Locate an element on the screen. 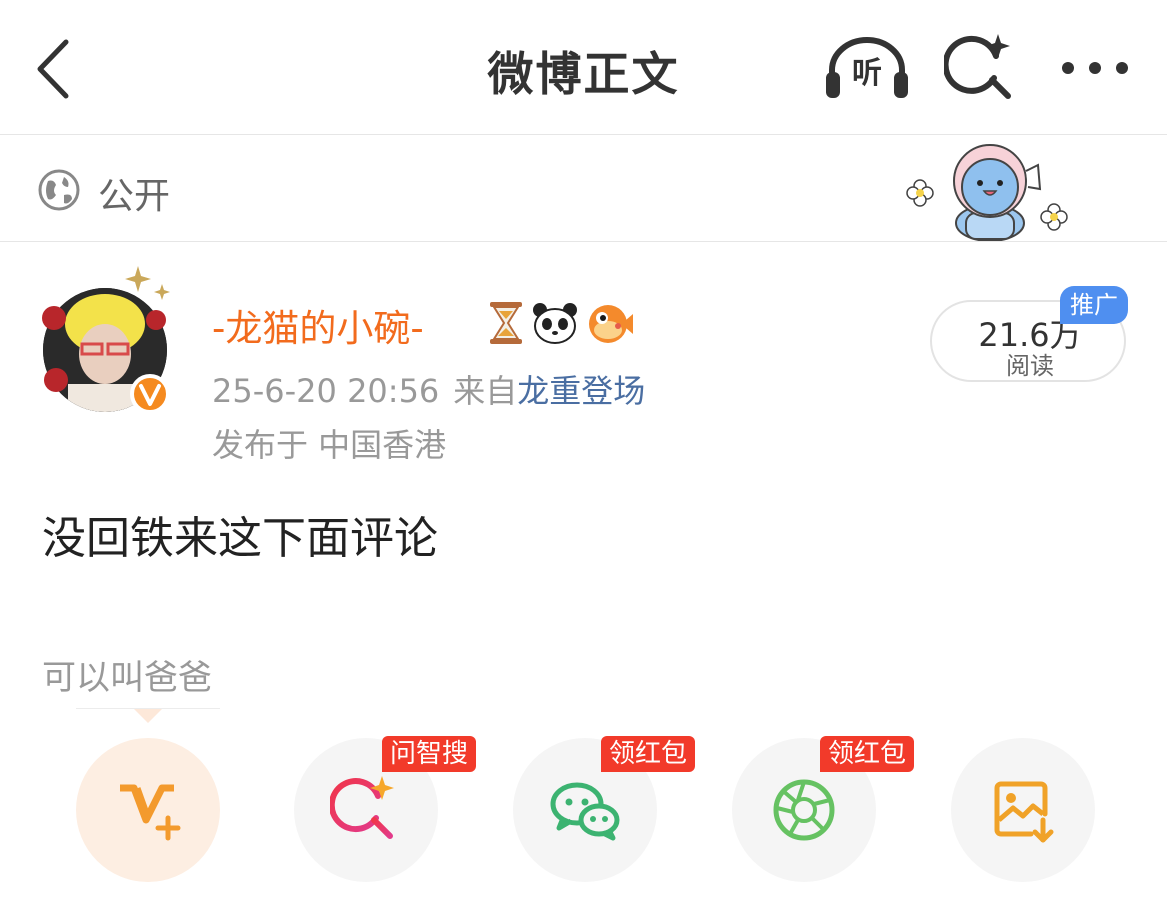 The image size is (1167, 916). promo-tag: 推广 is located at coordinates (1094, 305).